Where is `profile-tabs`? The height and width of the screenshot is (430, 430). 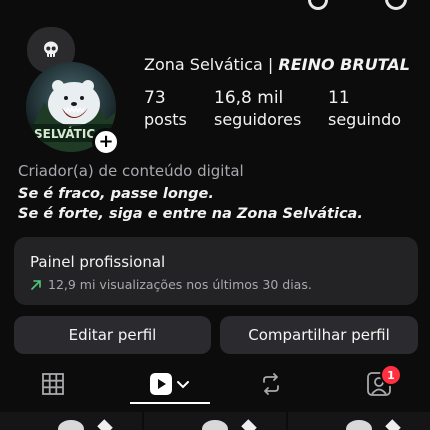
profile-tabs is located at coordinates (215, 384).